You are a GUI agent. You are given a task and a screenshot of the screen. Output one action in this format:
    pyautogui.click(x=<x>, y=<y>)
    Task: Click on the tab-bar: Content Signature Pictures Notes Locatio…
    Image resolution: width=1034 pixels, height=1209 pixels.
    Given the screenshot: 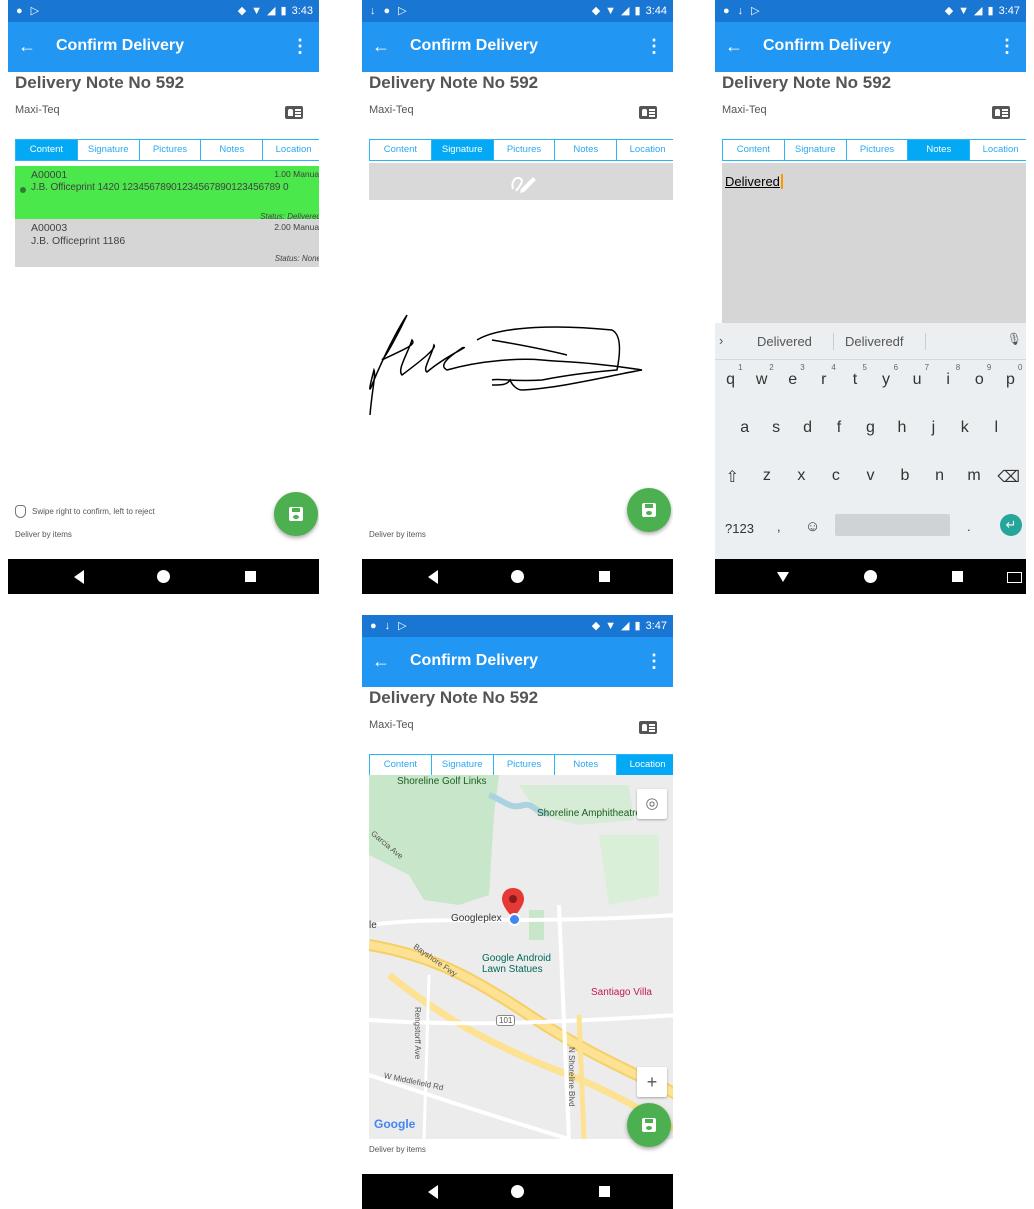 What is the action you would take?
    pyautogui.click(x=874, y=150)
    